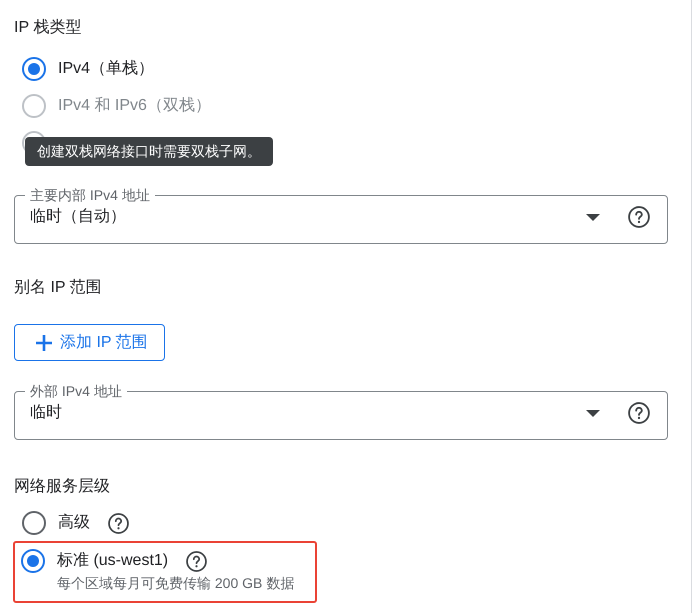 The width and height of the screenshot is (692, 613). Describe the element at coordinates (62, 487) in the screenshot. I see `section-title: 网络服务层级` at that location.